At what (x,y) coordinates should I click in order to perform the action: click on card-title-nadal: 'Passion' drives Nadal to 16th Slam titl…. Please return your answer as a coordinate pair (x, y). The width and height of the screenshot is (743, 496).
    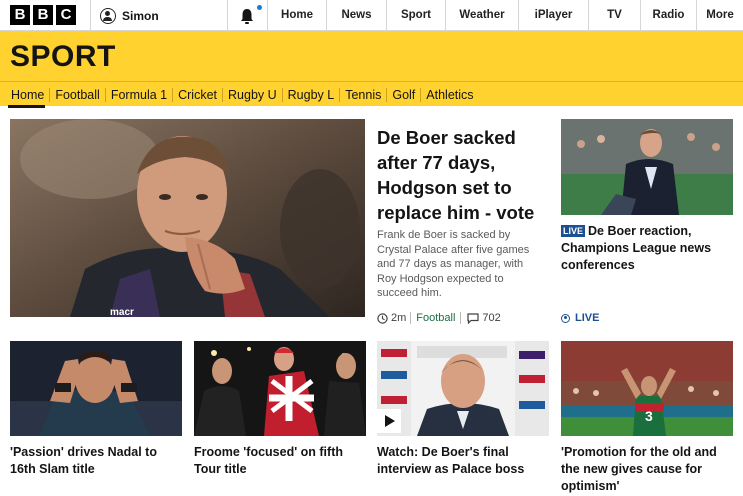
    Looking at the image, I should click on (96, 461).